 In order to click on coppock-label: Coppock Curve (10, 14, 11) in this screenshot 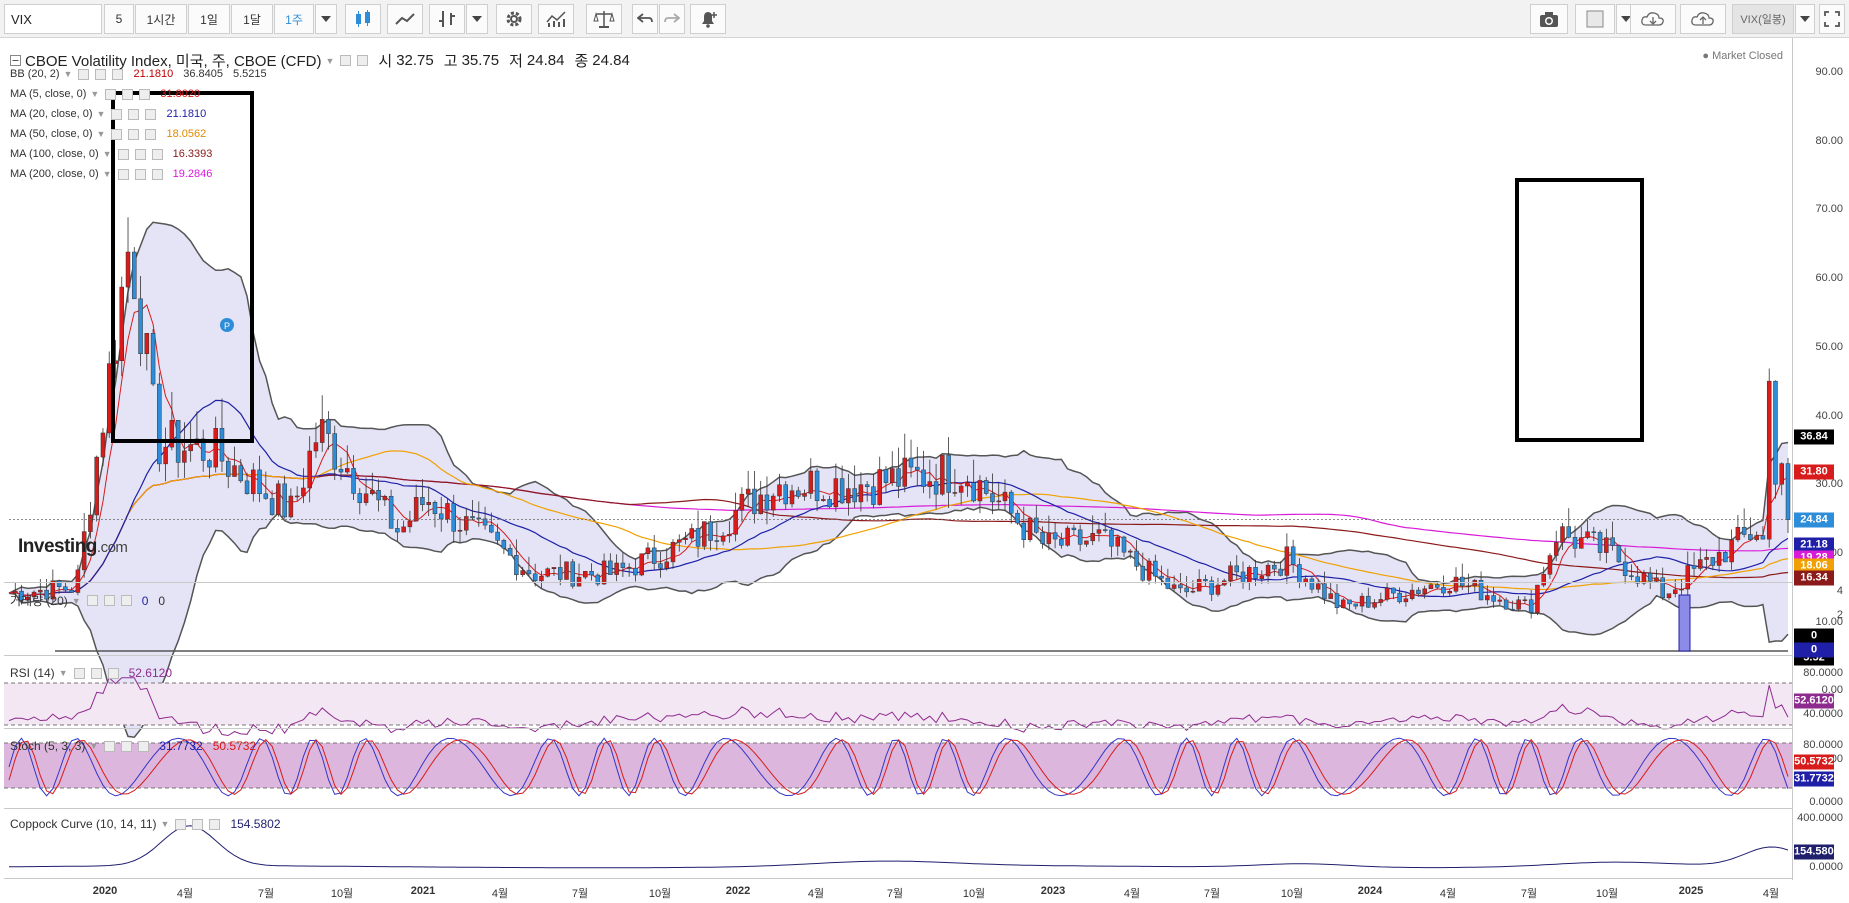, I will do `click(83, 824)`.